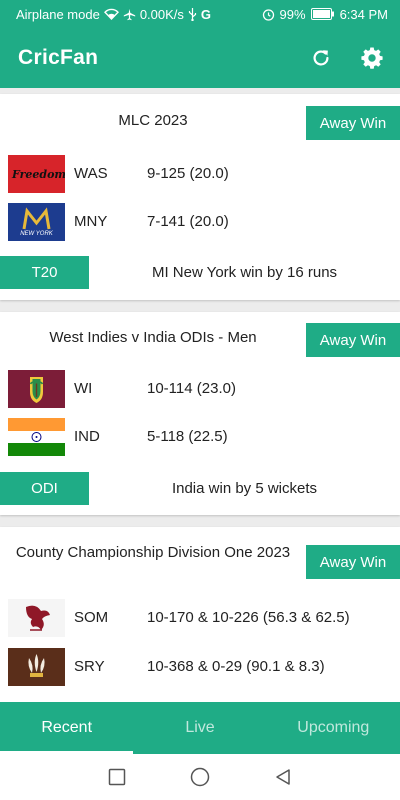  I want to click on team-logo-mny: NEW YORK, so click(36, 222).